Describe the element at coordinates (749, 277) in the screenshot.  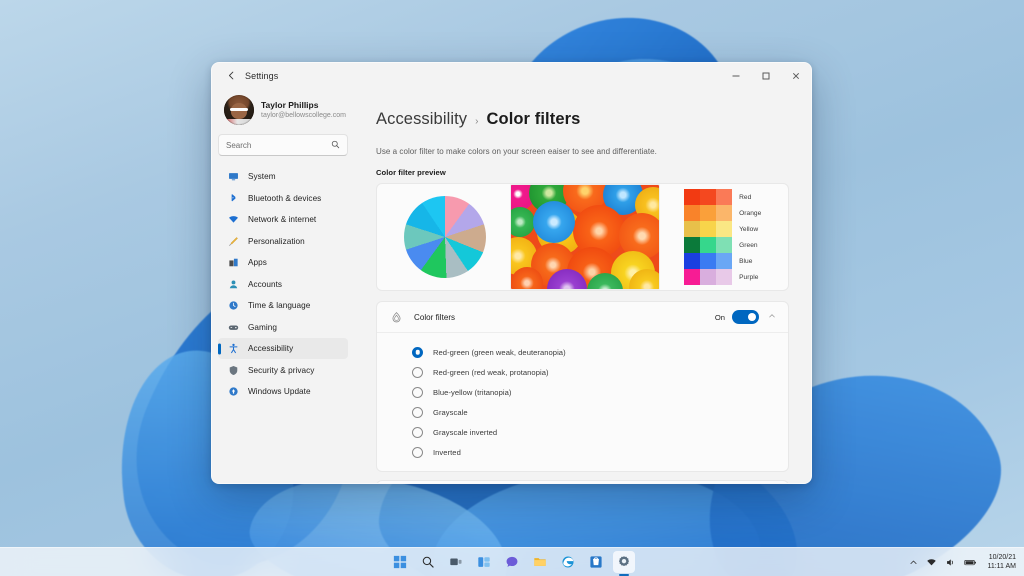
I see `swatch-row-label: Purple` at that location.